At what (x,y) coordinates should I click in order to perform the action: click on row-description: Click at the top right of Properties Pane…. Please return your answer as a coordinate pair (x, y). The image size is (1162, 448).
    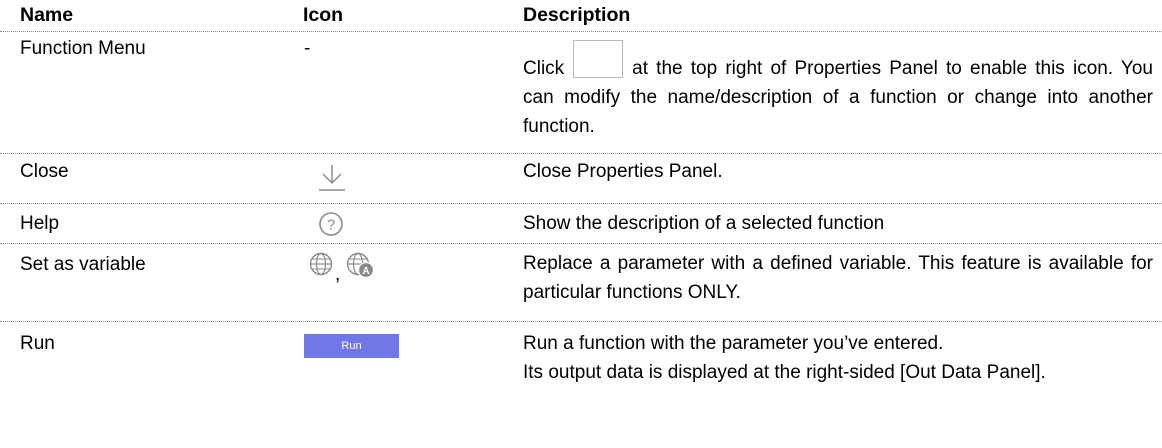
    Looking at the image, I should click on (838, 90).